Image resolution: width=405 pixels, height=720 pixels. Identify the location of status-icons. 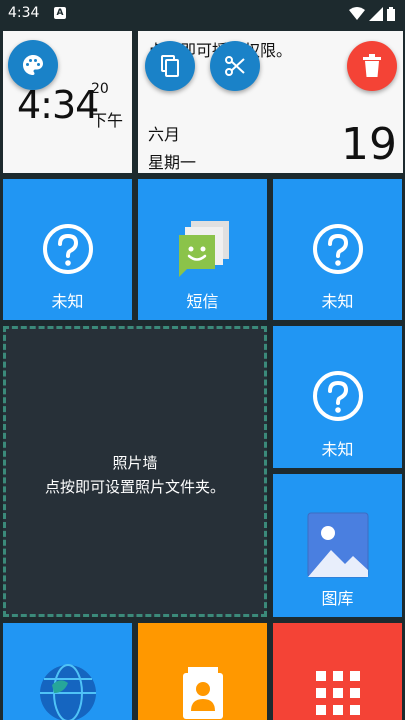
(372, 14).